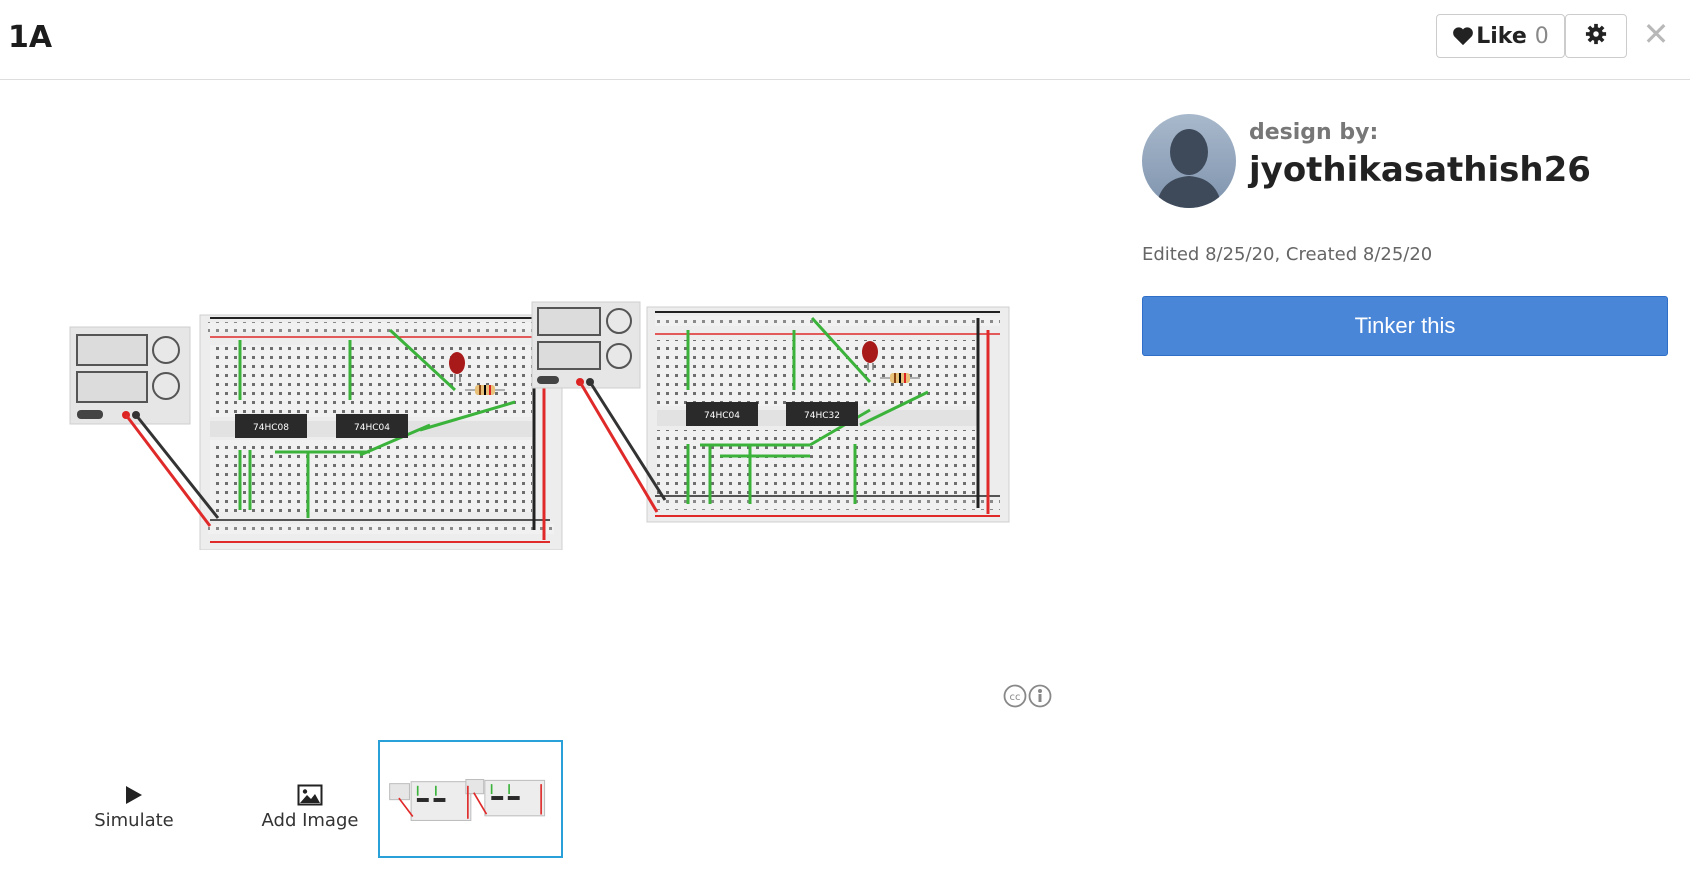 This screenshot has width=1690, height=877. I want to click on chip-label: 74HC32, so click(822, 416).